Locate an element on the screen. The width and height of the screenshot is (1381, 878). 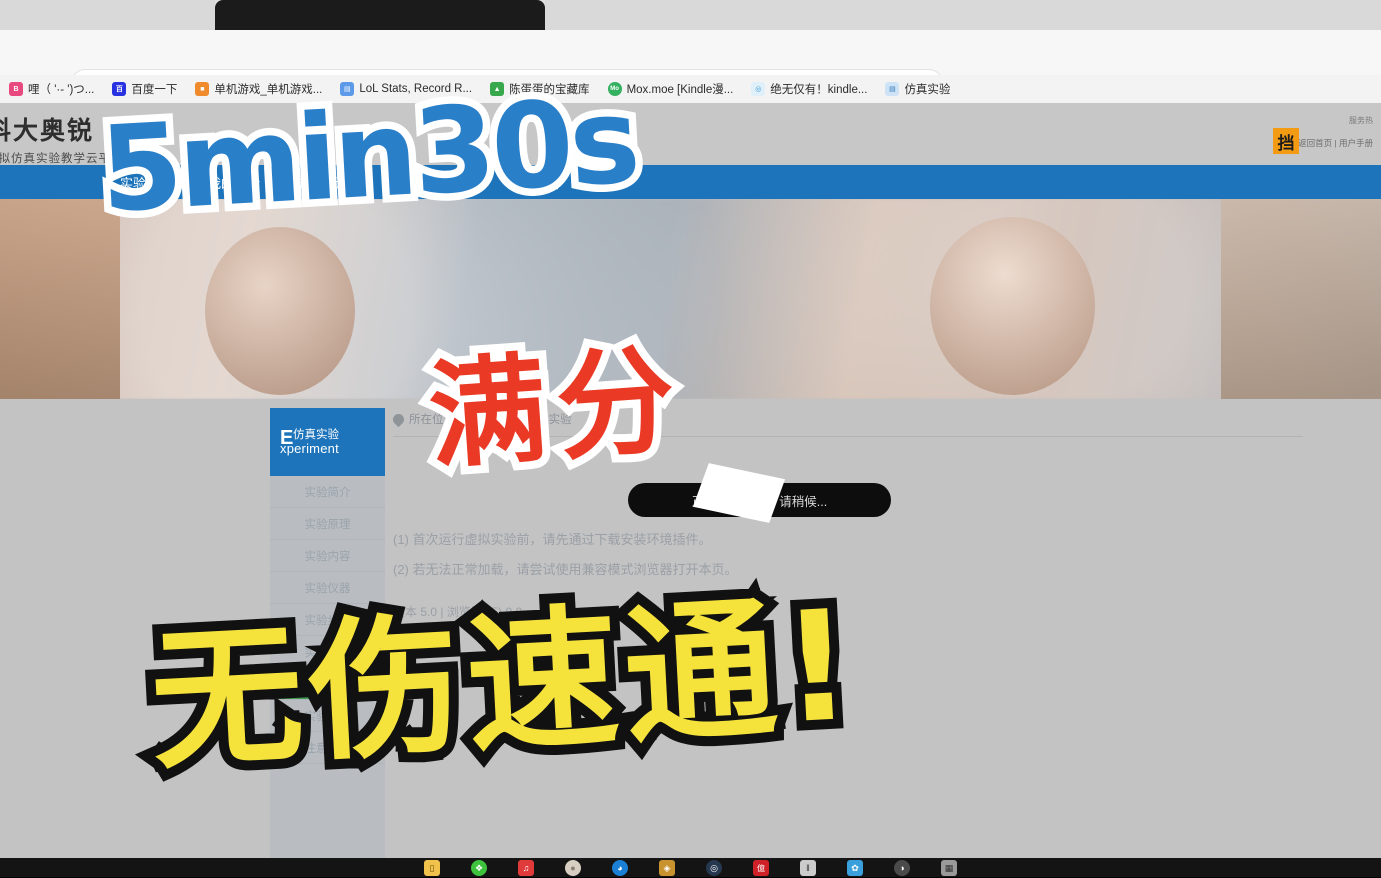
hero-decor-right is located at coordinates (1301, 299).